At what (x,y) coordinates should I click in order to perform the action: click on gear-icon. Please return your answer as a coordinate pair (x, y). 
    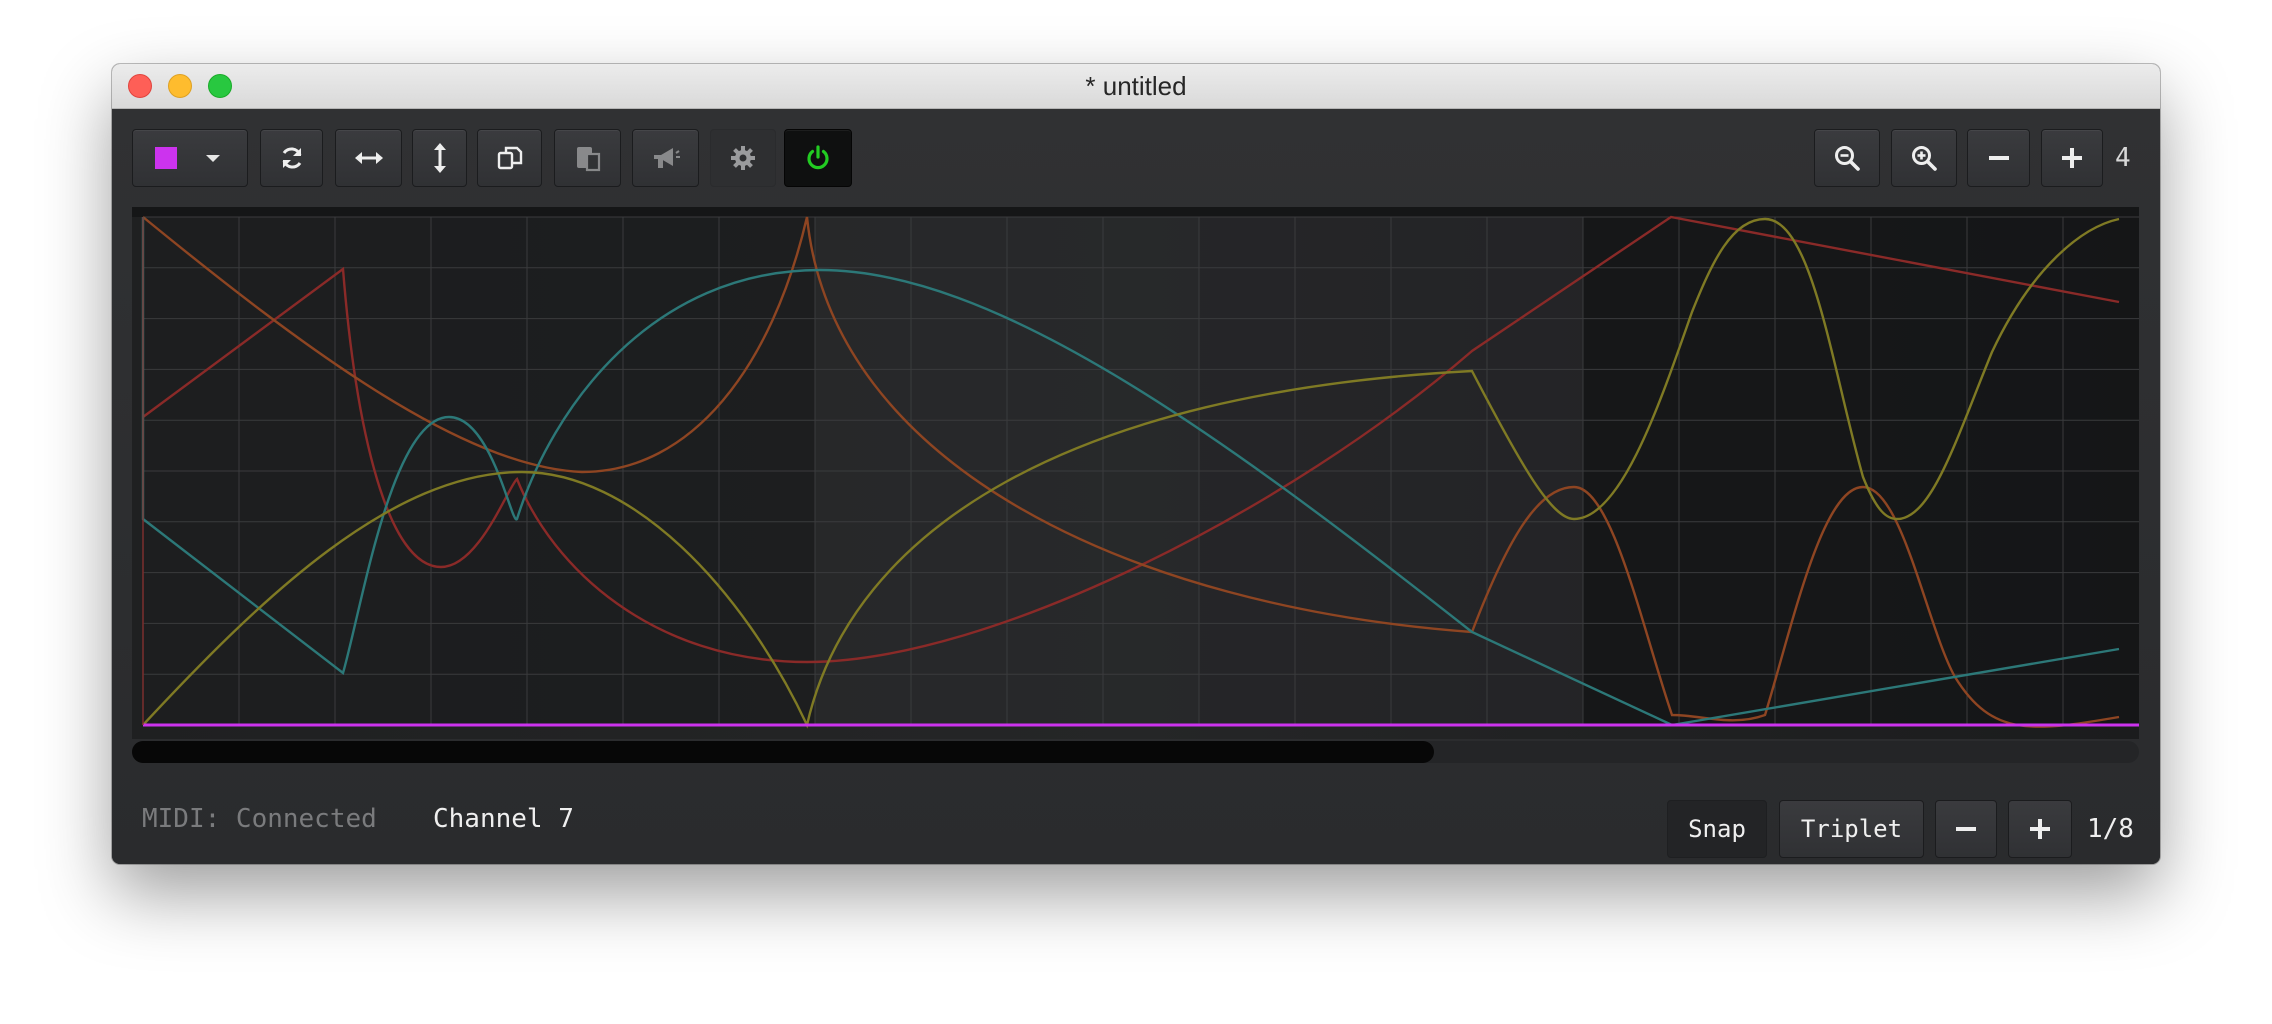
    Looking at the image, I should click on (743, 158).